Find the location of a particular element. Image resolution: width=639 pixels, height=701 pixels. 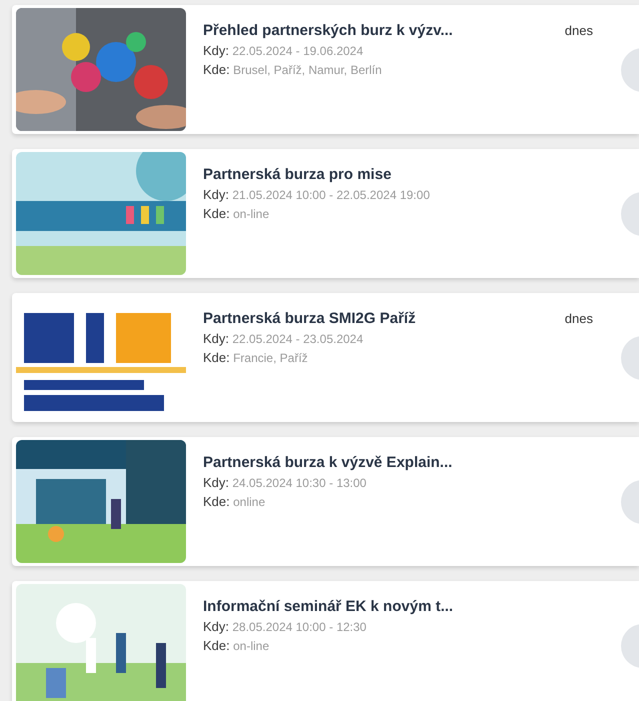

event-title: Partnerská burza pro mise is located at coordinates (297, 174).